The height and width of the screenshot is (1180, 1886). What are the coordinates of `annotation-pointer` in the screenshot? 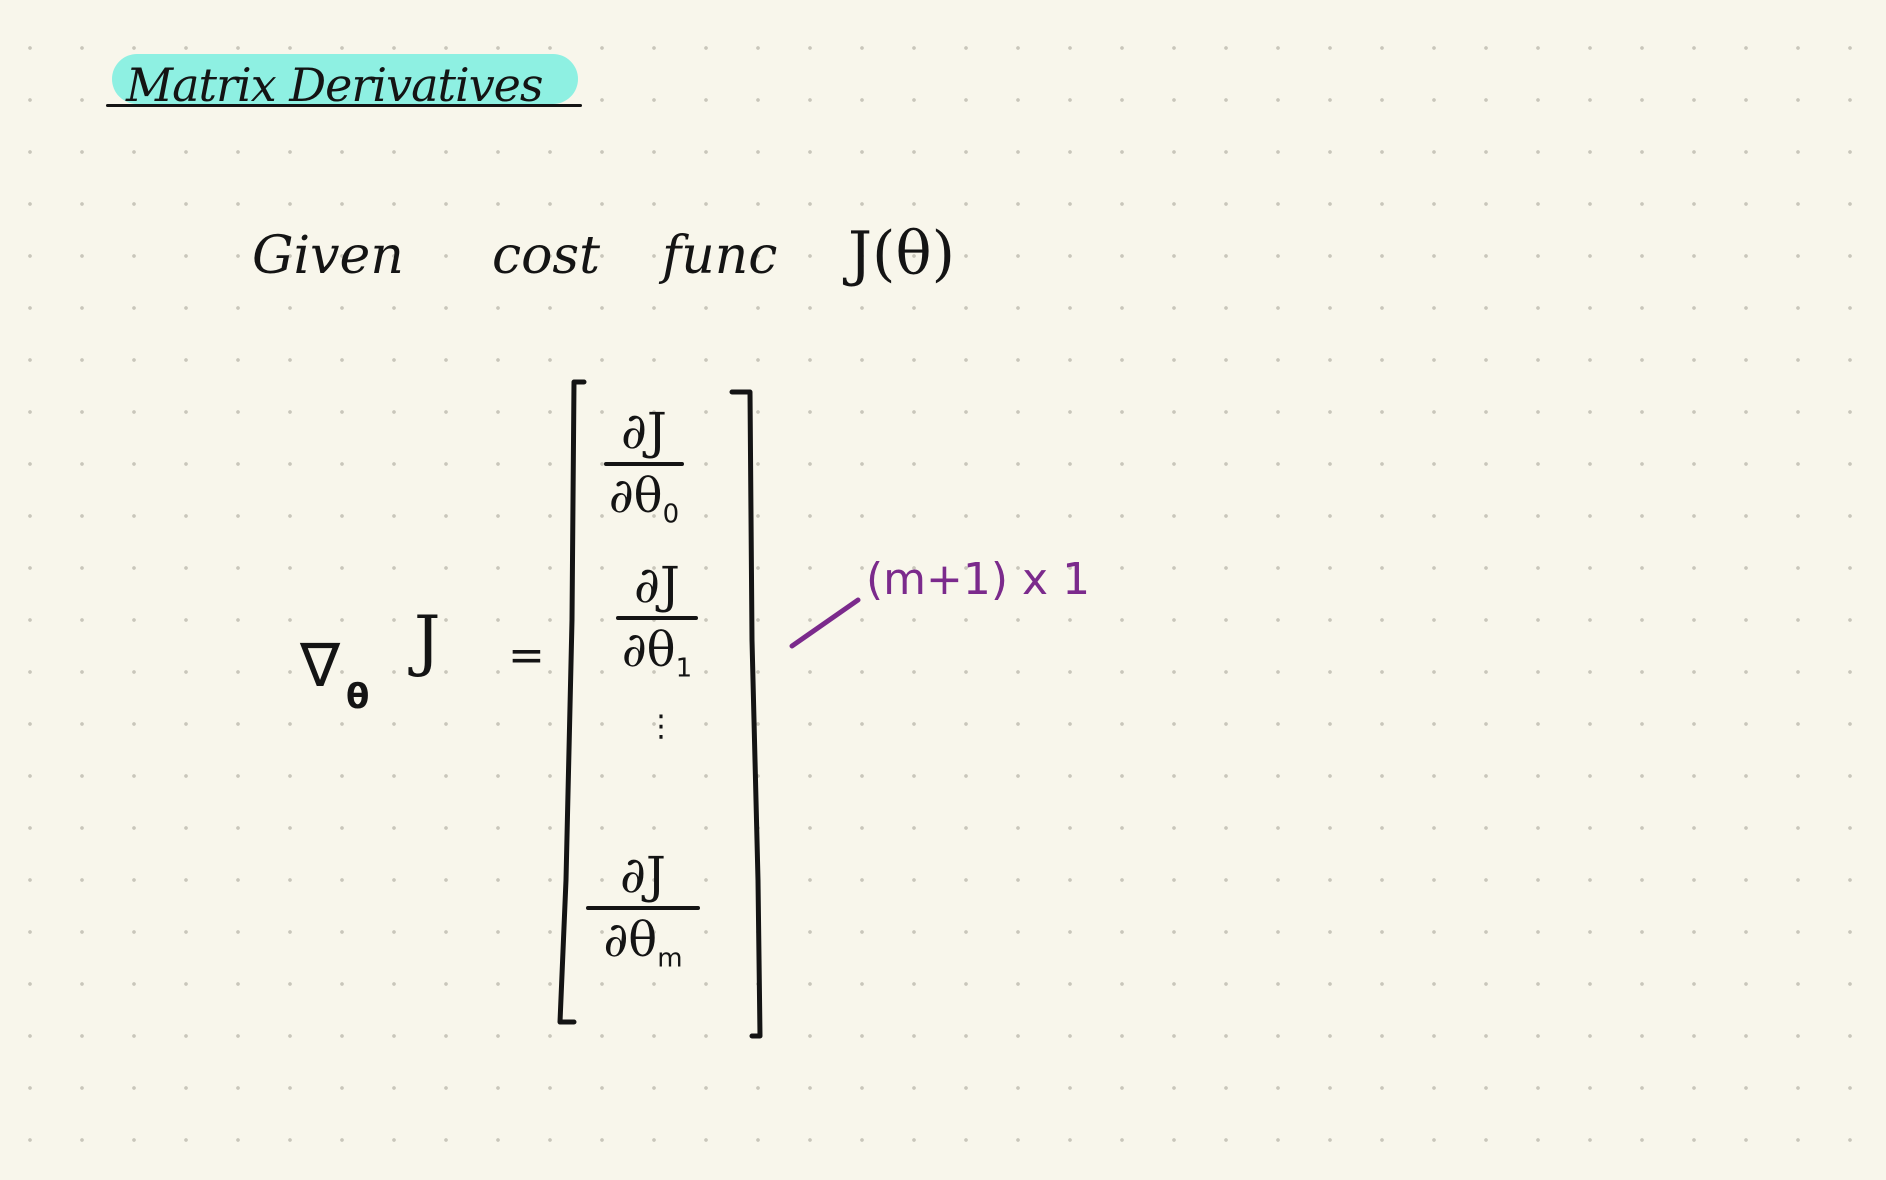 It's located at (825, 623).